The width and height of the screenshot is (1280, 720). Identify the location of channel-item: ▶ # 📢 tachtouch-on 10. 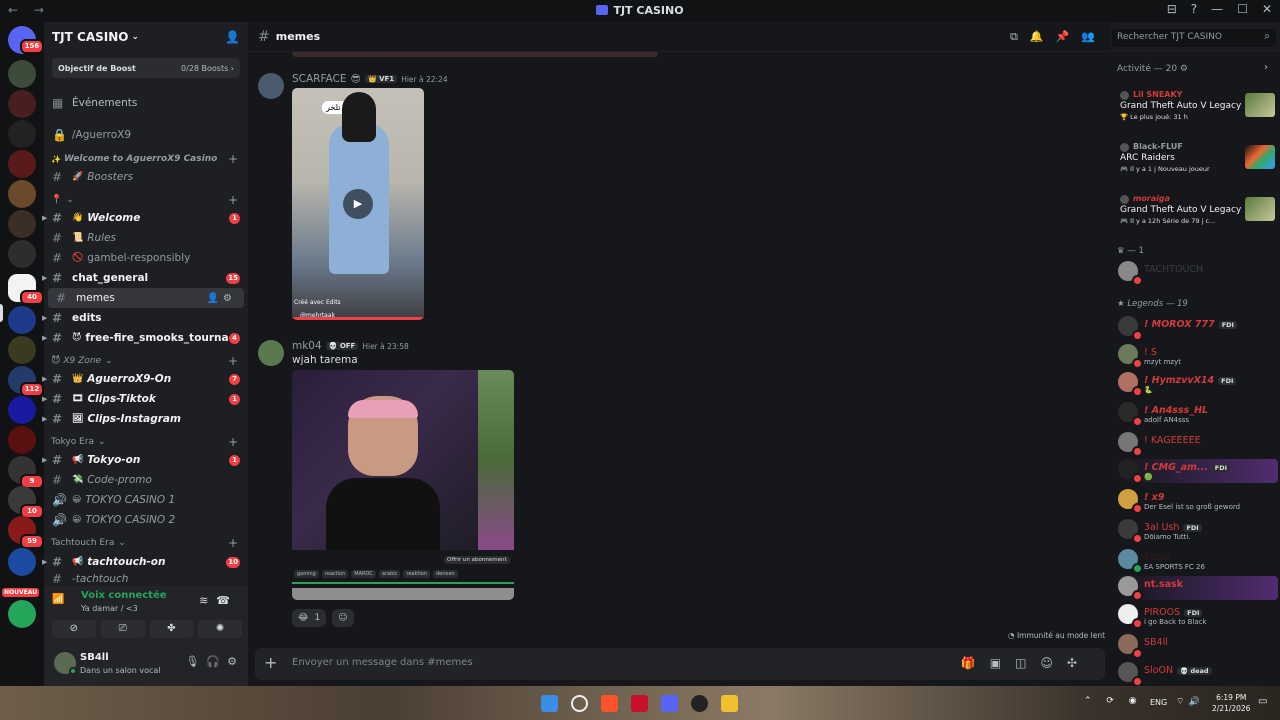
(145, 562).